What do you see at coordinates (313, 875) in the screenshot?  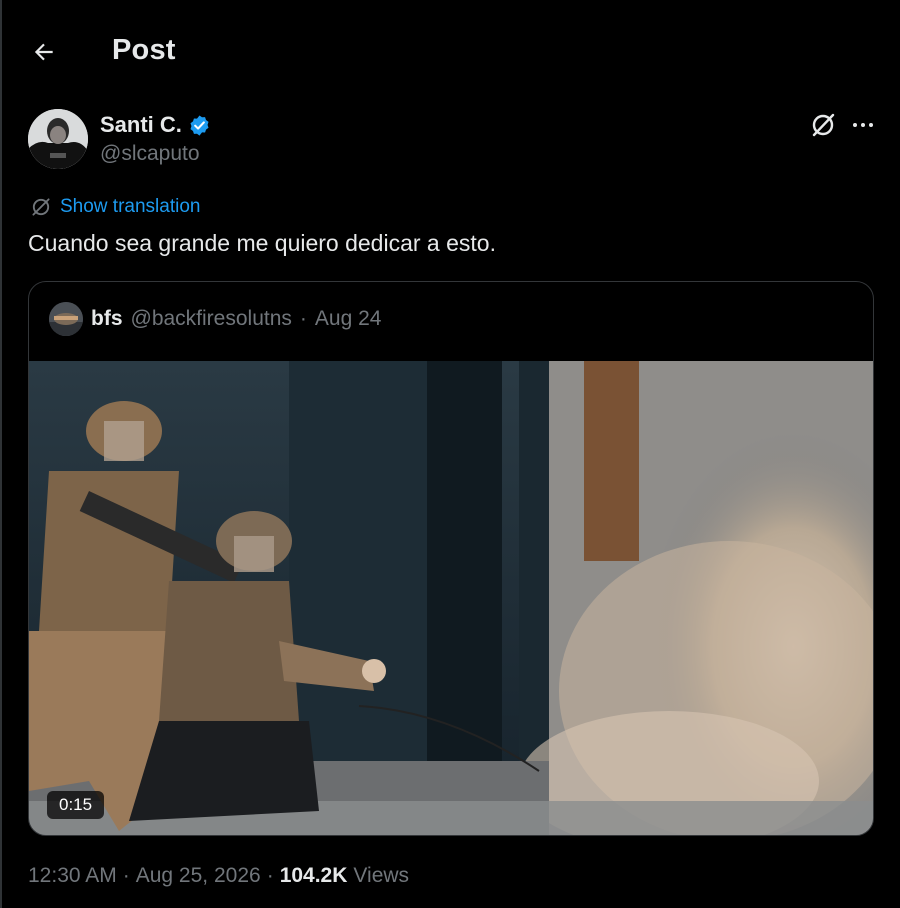 I see `views-count: 104.2K` at bounding box center [313, 875].